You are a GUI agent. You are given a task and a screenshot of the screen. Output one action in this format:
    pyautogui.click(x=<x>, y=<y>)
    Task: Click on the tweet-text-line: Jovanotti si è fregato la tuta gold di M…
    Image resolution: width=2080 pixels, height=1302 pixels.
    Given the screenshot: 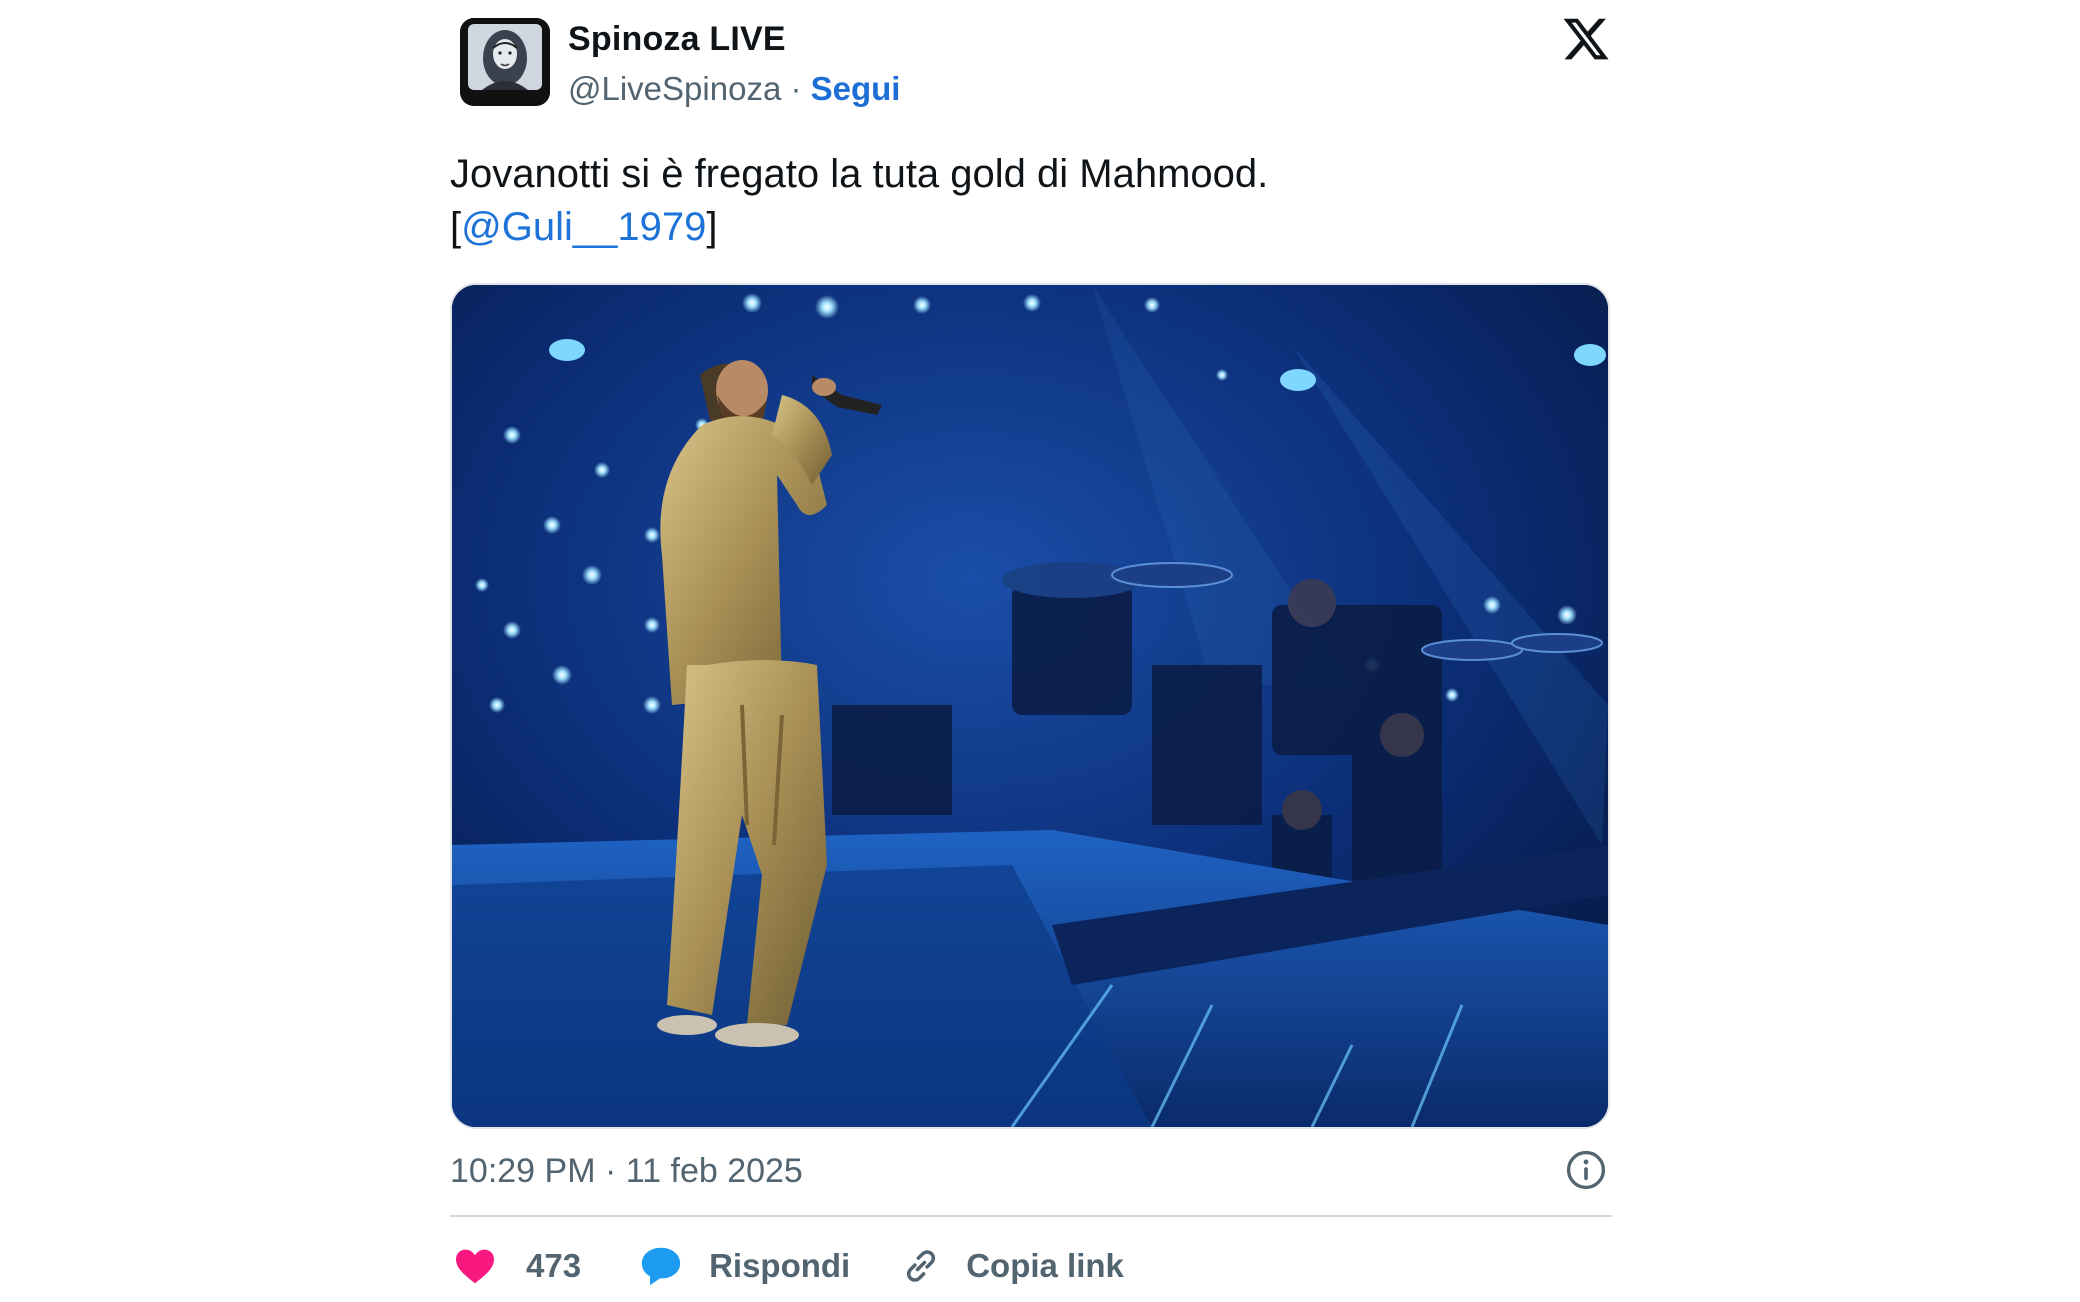 What is the action you would take?
    pyautogui.click(x=859, y=174)
    